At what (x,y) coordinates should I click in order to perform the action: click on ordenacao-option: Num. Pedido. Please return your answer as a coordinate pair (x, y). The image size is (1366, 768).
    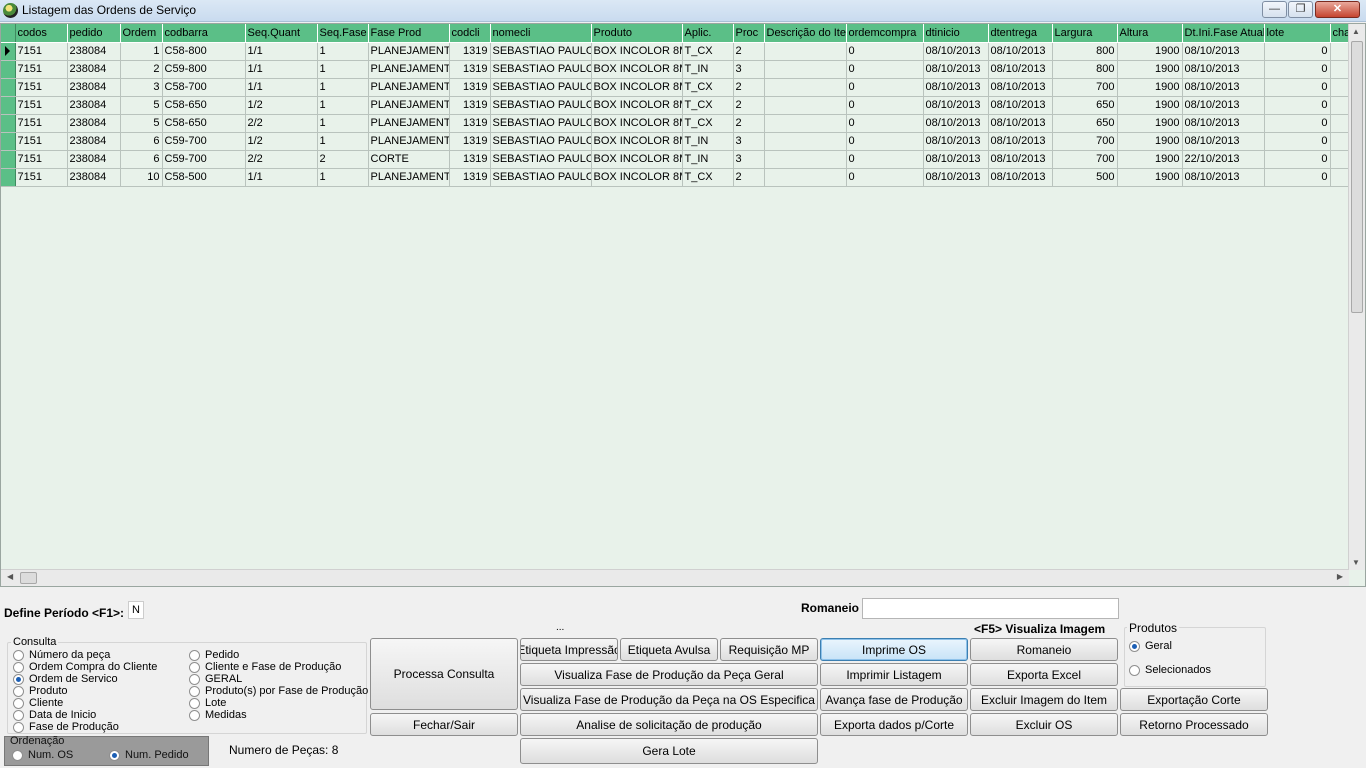
    Looking at the image, I should click on (149, 755).